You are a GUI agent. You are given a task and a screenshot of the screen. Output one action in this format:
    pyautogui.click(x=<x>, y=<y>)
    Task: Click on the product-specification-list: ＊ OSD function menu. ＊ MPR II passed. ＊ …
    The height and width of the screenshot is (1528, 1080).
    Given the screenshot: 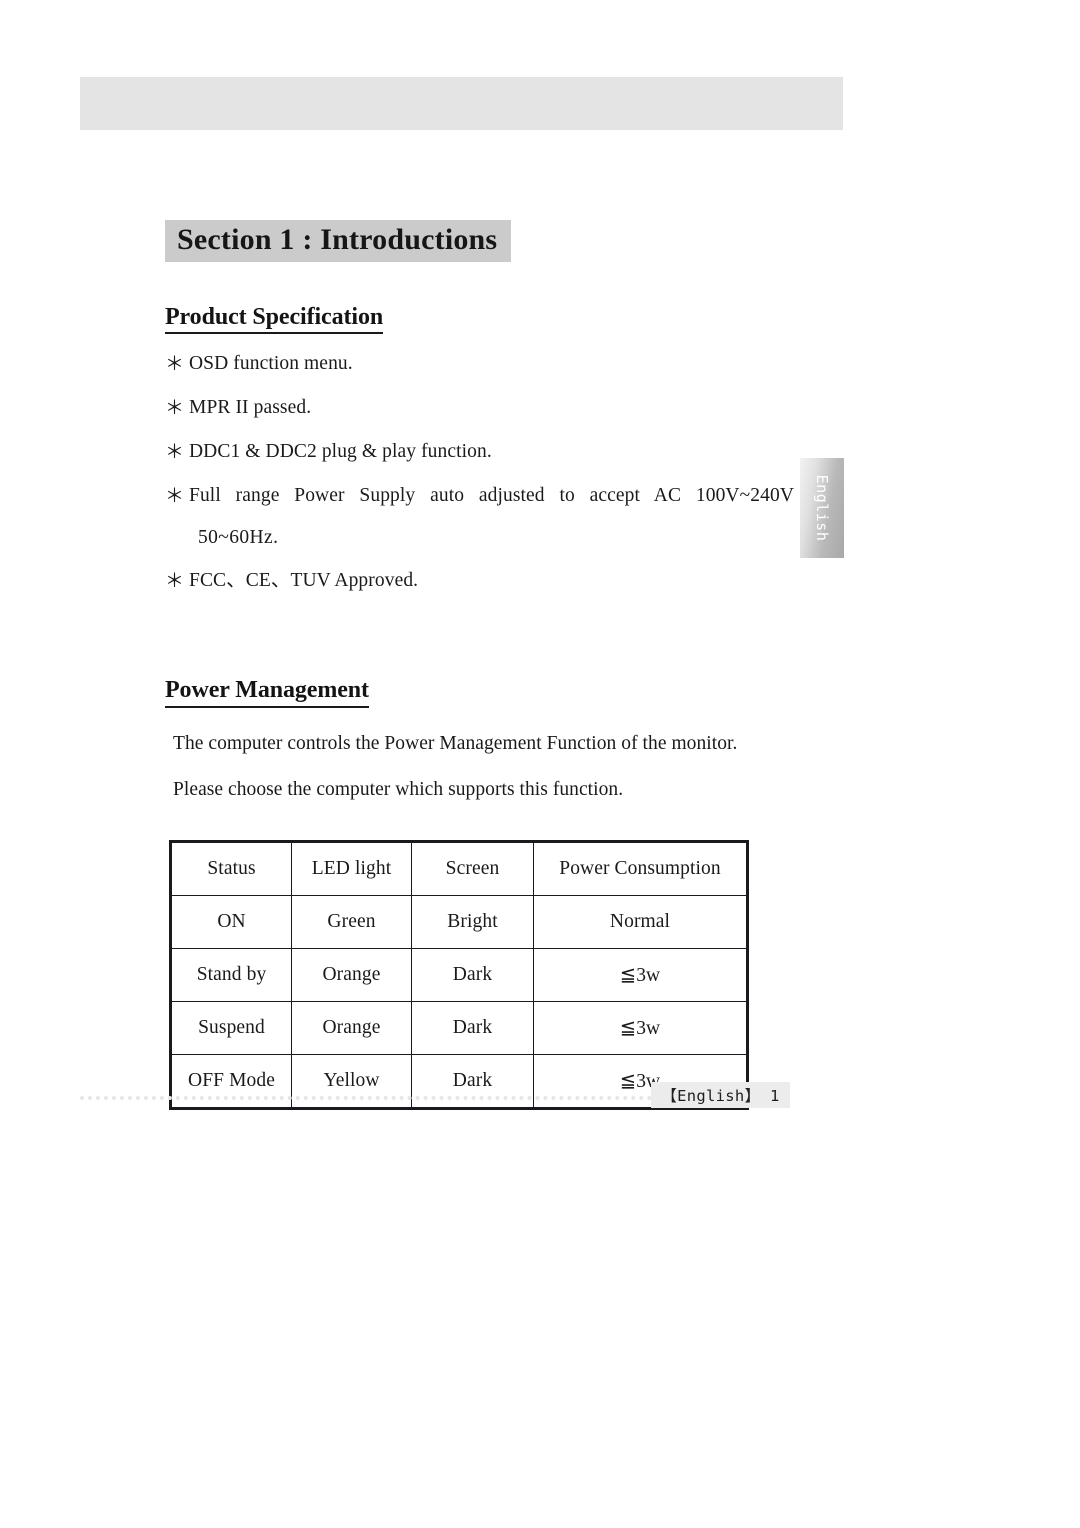 What is the action you would take?
    pyautogui.click(x=480, y=473)
    